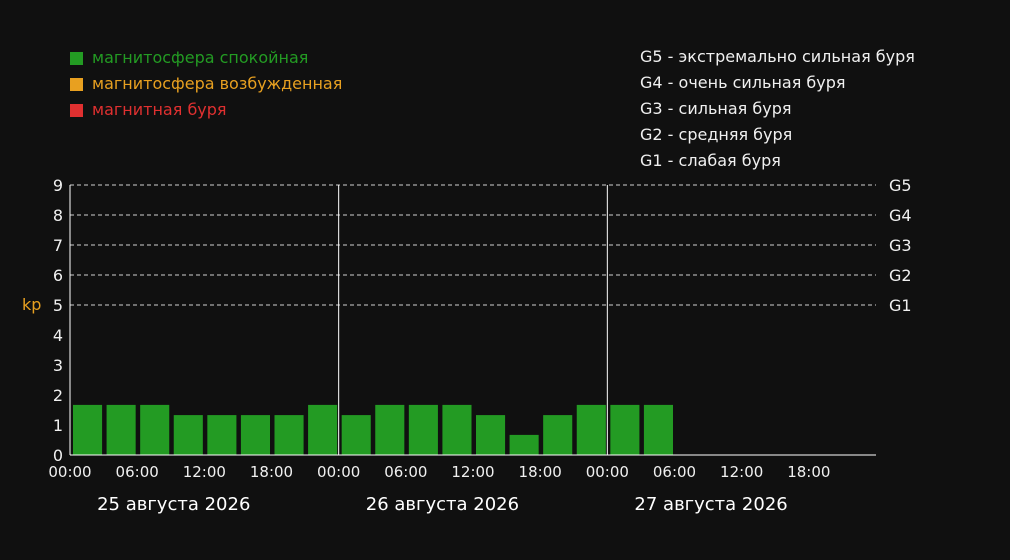 The image size is (1010, 560). What do you see at coordinates (58, 275) in the screenshot?
I see `y-tick-label: 6` at bounding box center [58, 275].